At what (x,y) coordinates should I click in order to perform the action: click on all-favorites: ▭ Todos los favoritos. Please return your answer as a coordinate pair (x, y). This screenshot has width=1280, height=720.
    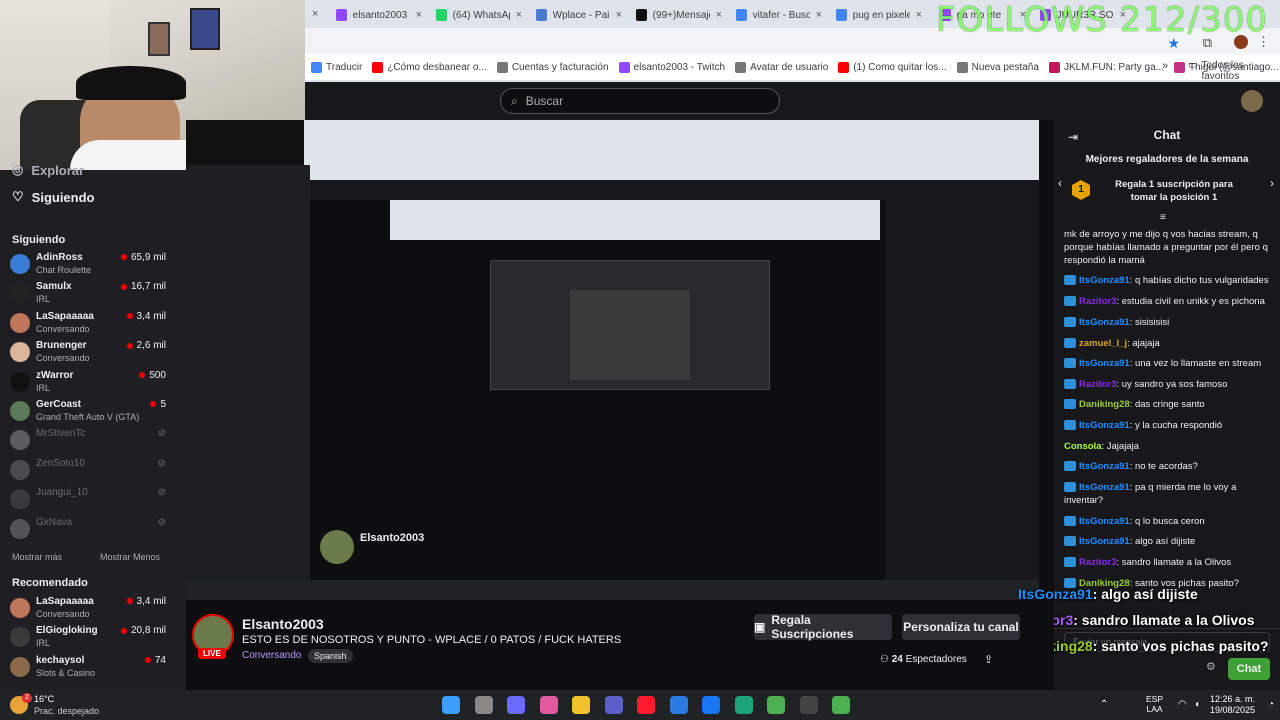
    Looking at the image, I should click on (1234, 71).